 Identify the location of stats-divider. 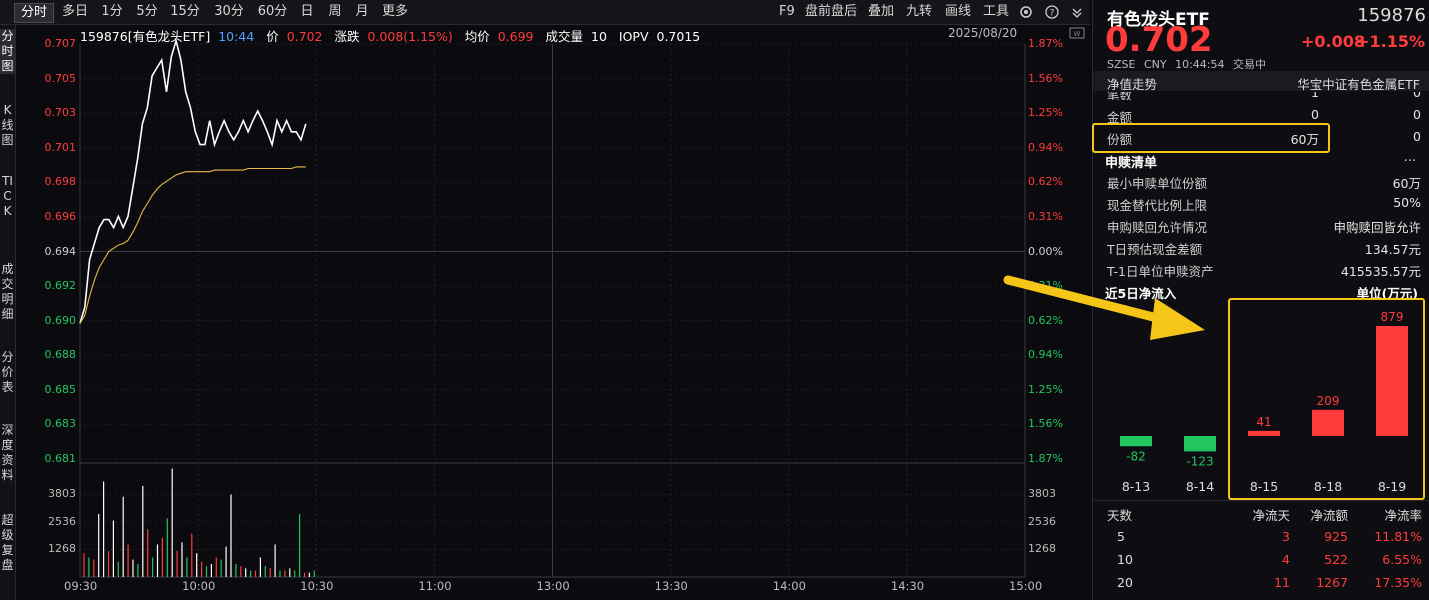
(1261, 500).